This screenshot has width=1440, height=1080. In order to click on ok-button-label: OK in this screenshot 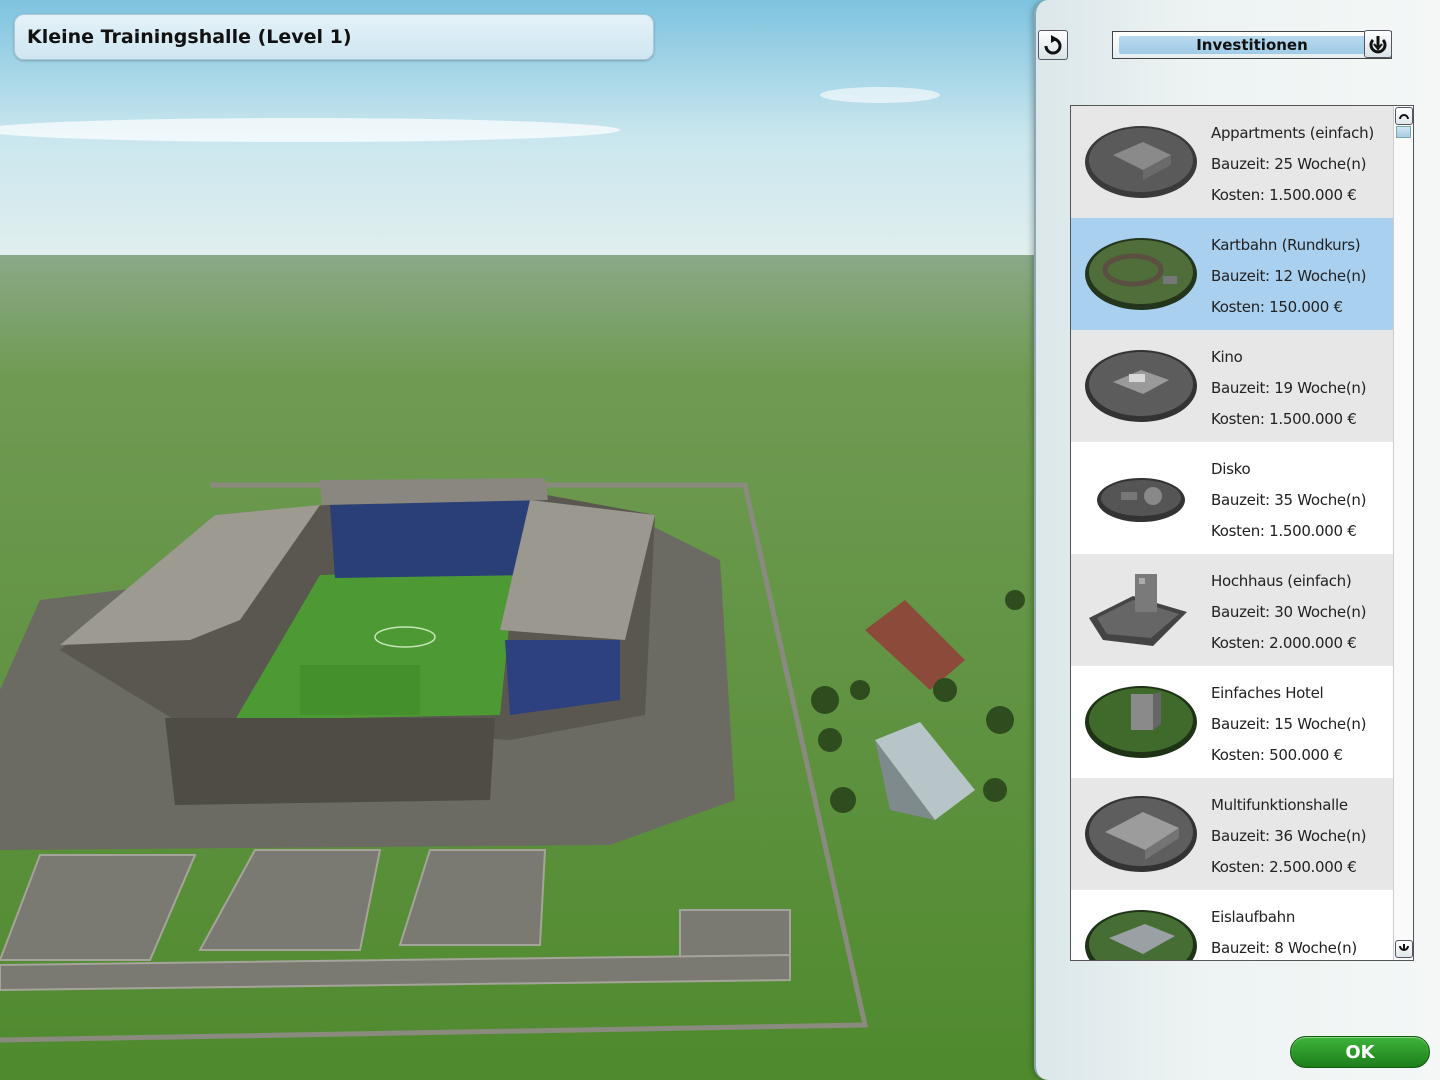, I will do `click(1360, 1052)`.